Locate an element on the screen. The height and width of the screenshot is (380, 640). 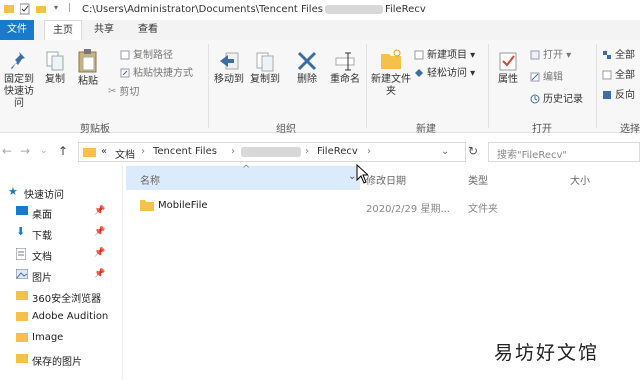
select-none-icon is located at coordinates (607, 75).